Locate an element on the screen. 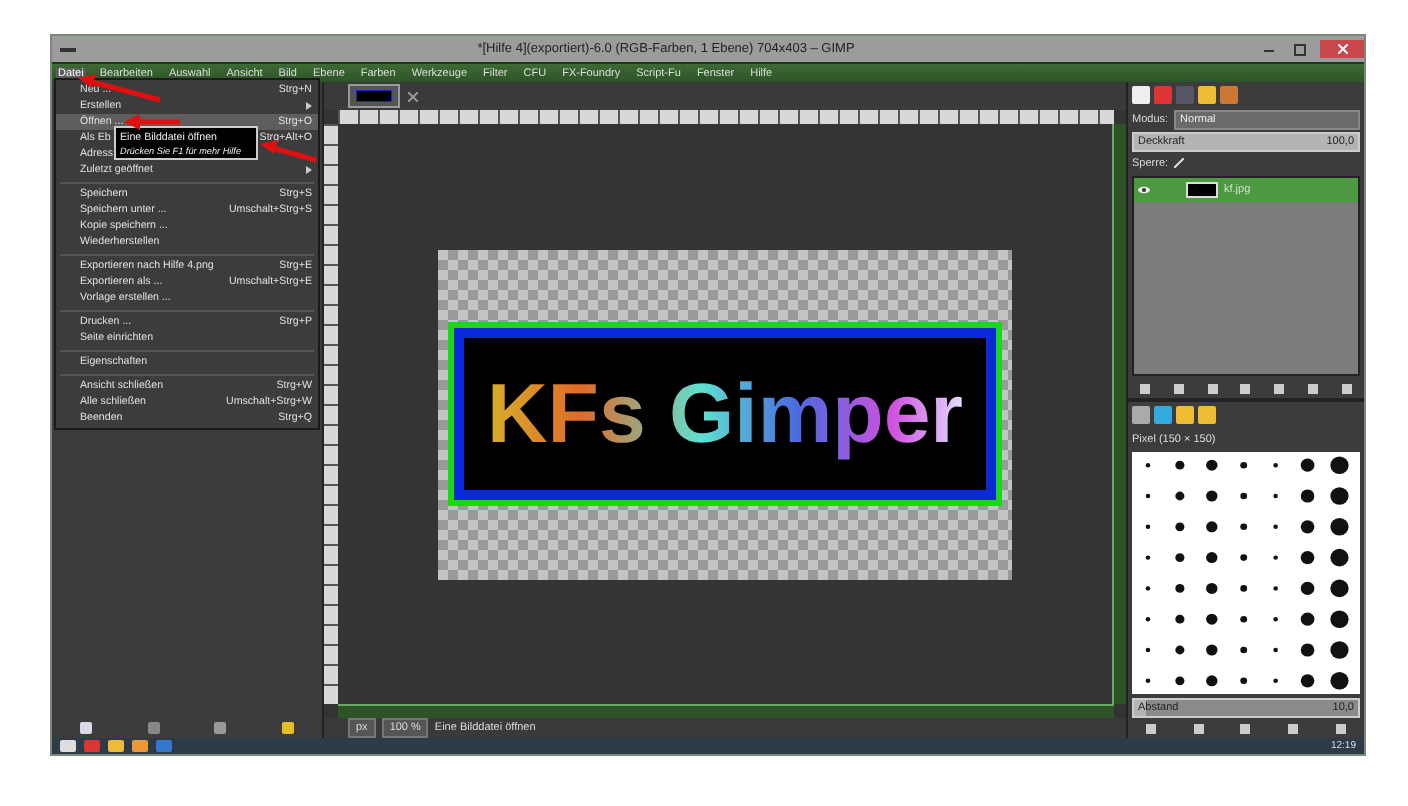 This screenshot has height=806, width=1408. vertical-scrollbar is located at coordinates (1119, 414).